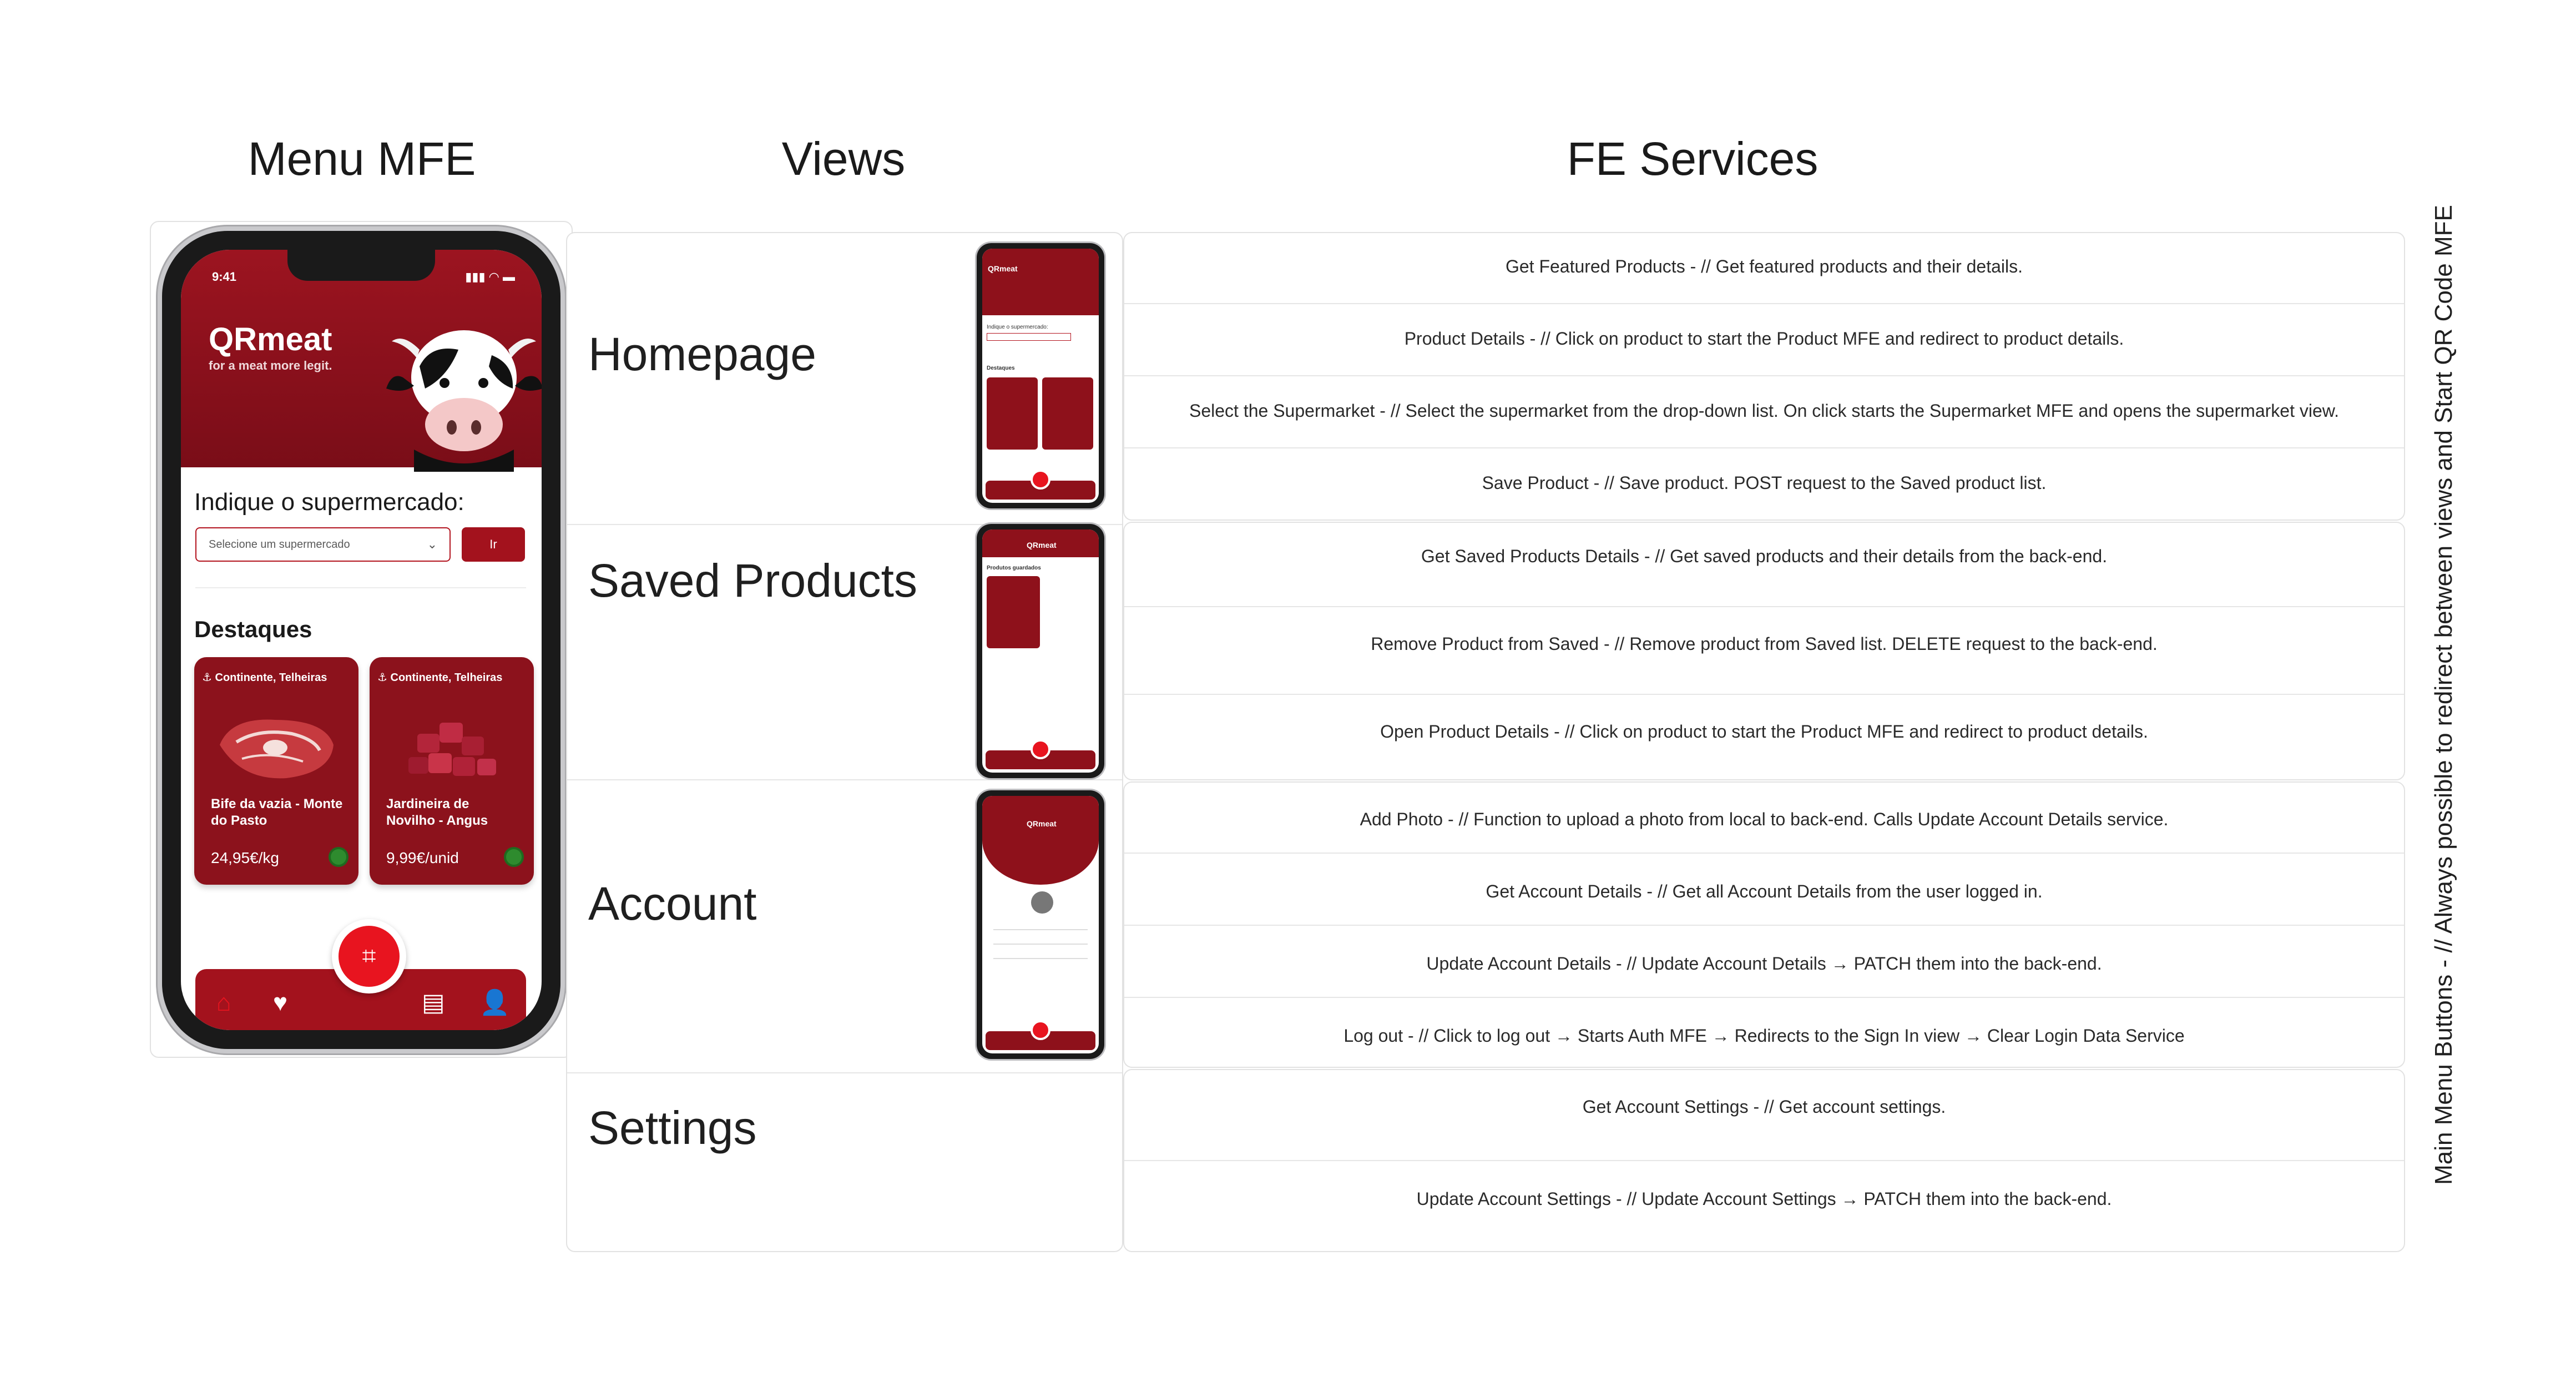  What do you see at coordinates (362, 159) in the screenshot?
I see `menu-mfe-title: Menu MFE` at bounding box center [362, 159].